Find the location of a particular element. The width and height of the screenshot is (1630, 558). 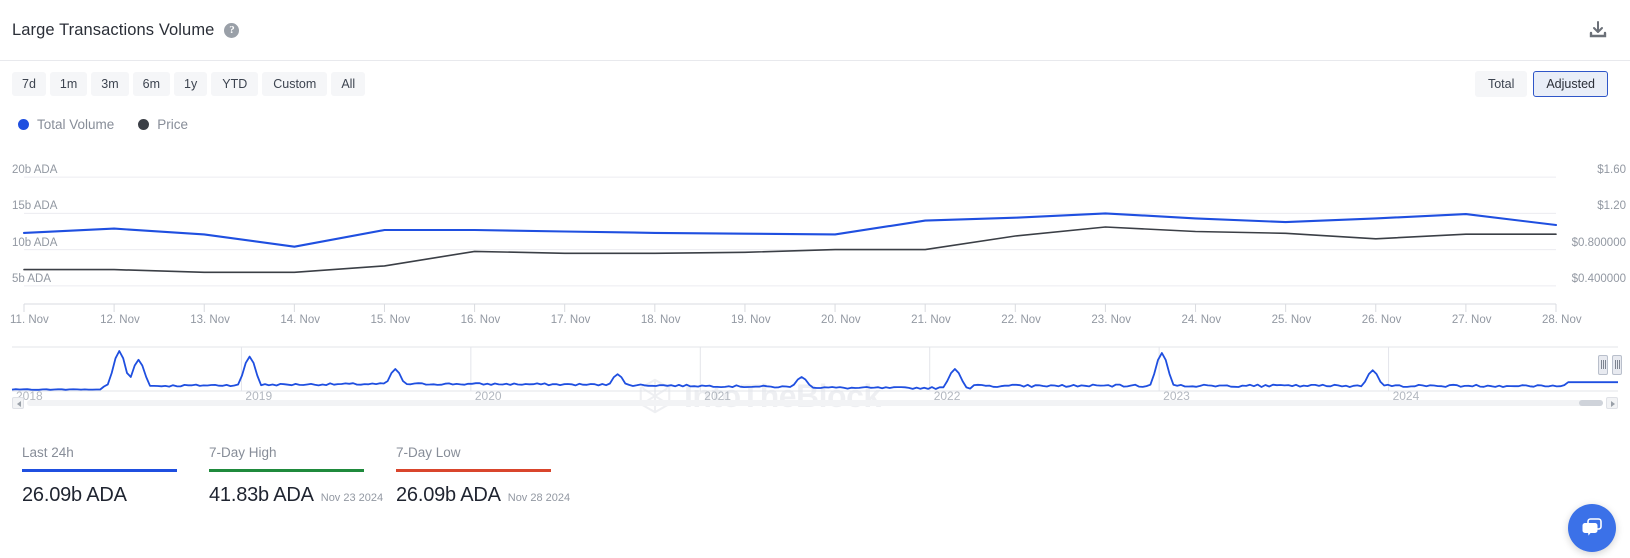

x-axis-tick-label: 24. Nov is located at coordinates (1201, 320).